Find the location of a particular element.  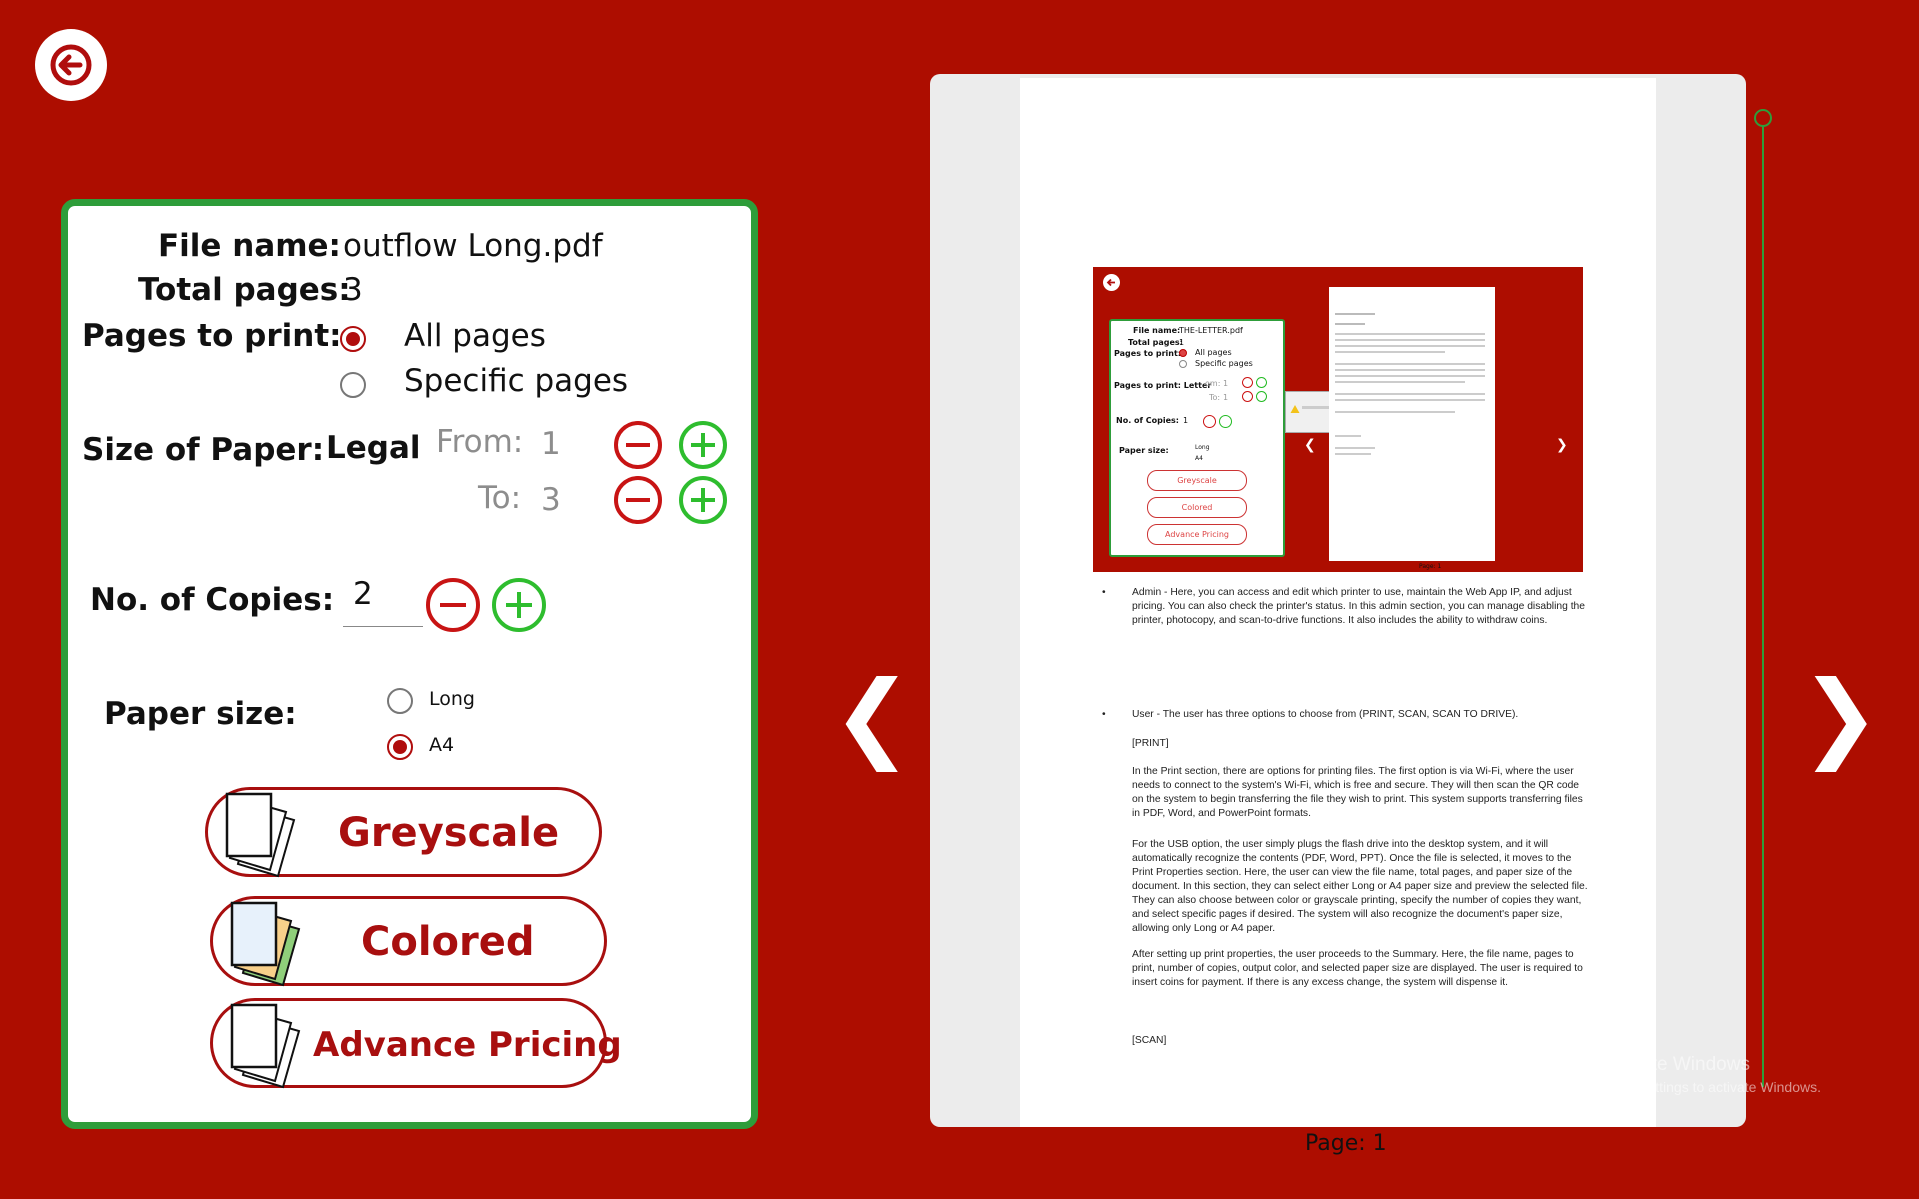

advance-pricing-button: Advance Pricing is located at coordinates (416, 1043).